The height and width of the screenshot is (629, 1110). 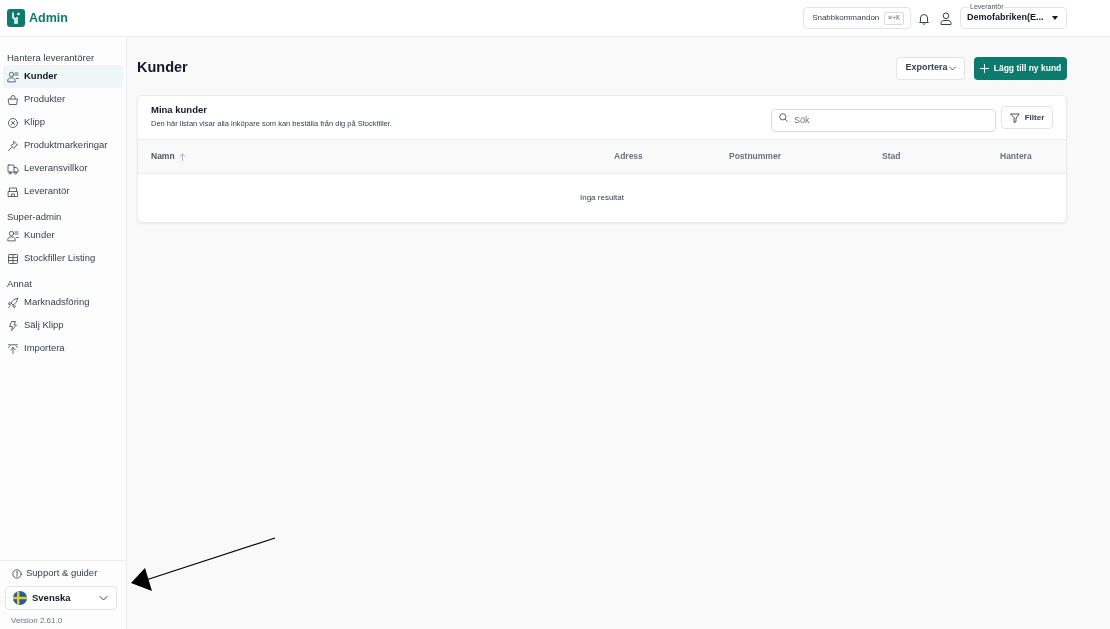 What do you see at coordinates (63, 573) in the screenshot?
I see `support-link: Support & guider` at bounding box center [63, 573].